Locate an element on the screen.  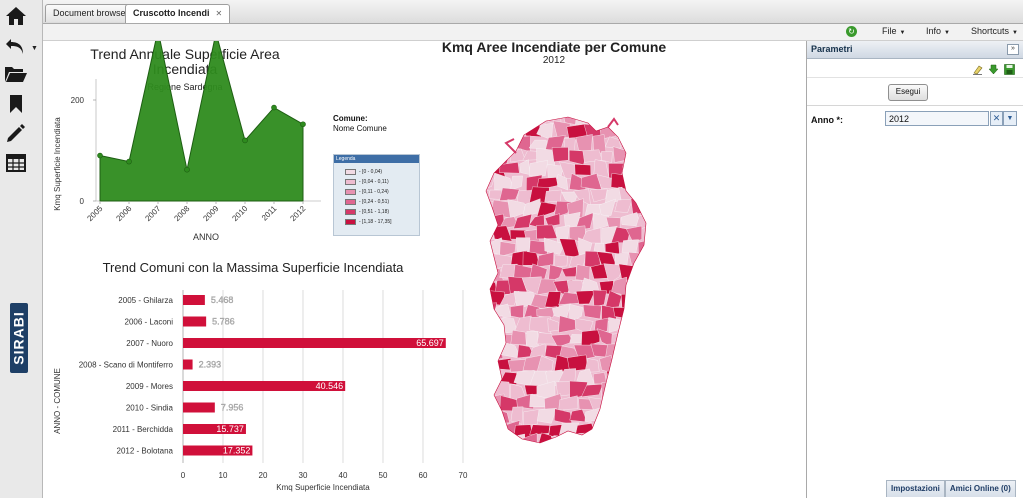
collapse-panel-icon: » is located at coordinates (1013, 49).